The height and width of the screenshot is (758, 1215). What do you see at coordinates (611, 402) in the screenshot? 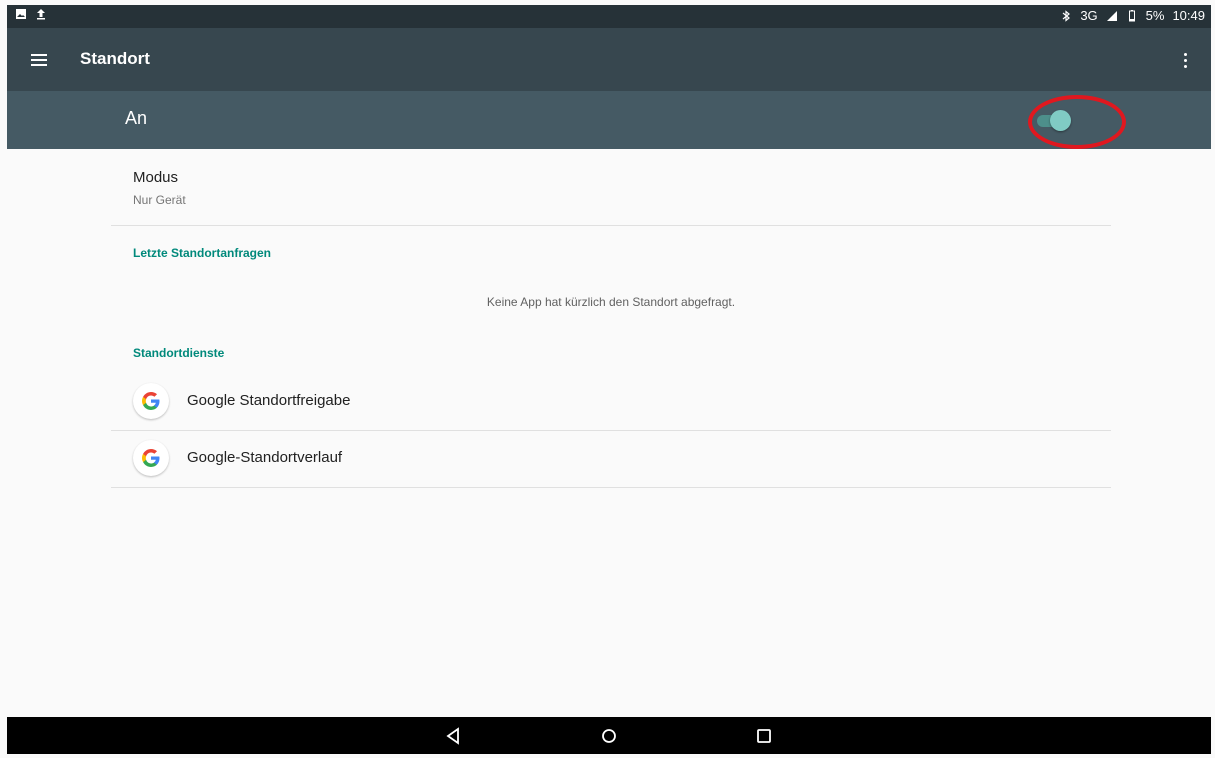
I see `list-item-google-location-sharing: Google Standortfreigabe` at bounding box center [611, 402].